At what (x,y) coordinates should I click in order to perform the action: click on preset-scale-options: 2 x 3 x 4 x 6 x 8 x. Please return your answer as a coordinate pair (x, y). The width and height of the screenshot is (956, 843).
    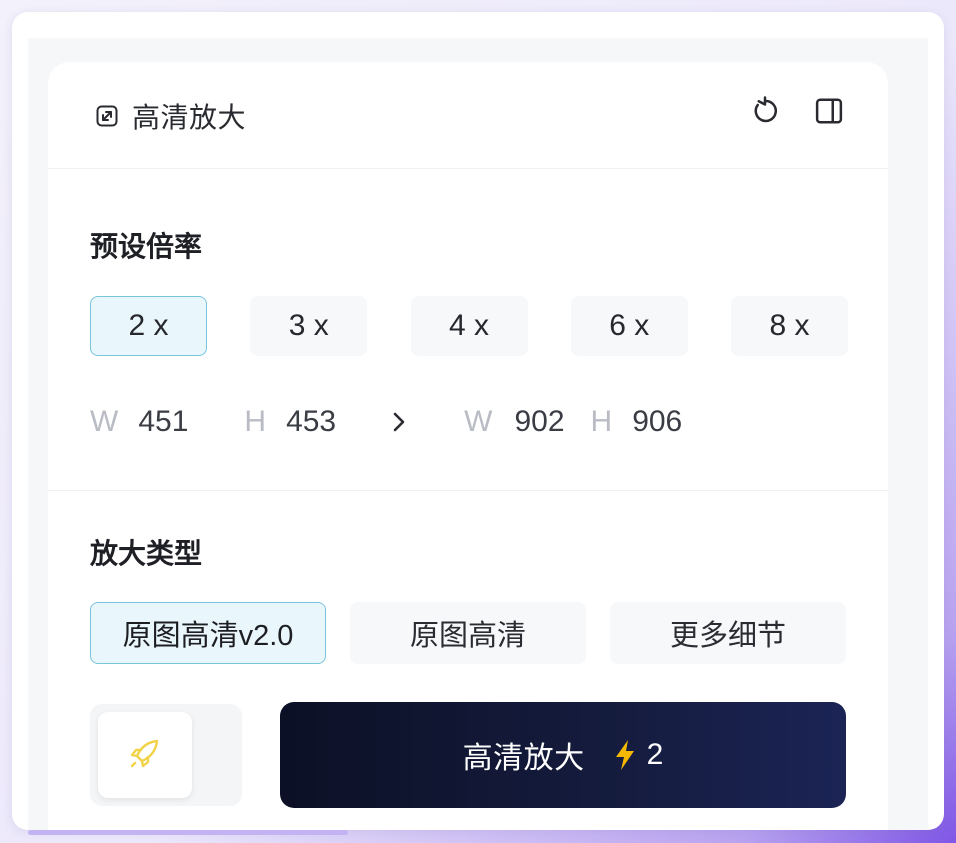
    Looking at the image, I should click on (469, 326).